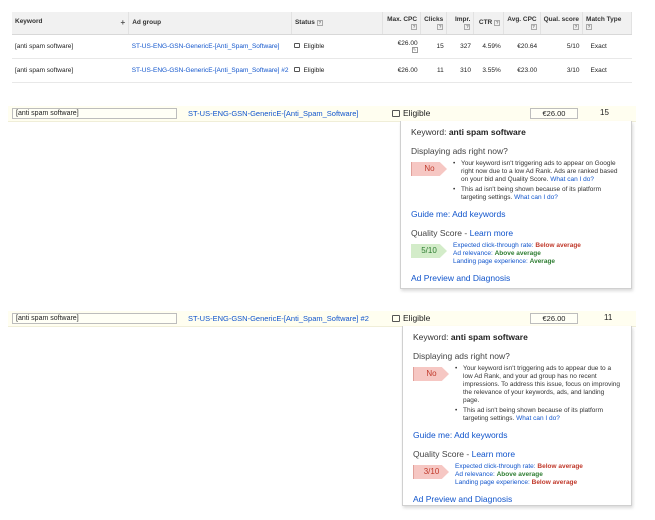 The height and width of the screenshot is (520, 655). What do you see at coordinates (337, 23) in the screenshot?
I see `col-header-status: Status?` at bounding box center [337, 23].